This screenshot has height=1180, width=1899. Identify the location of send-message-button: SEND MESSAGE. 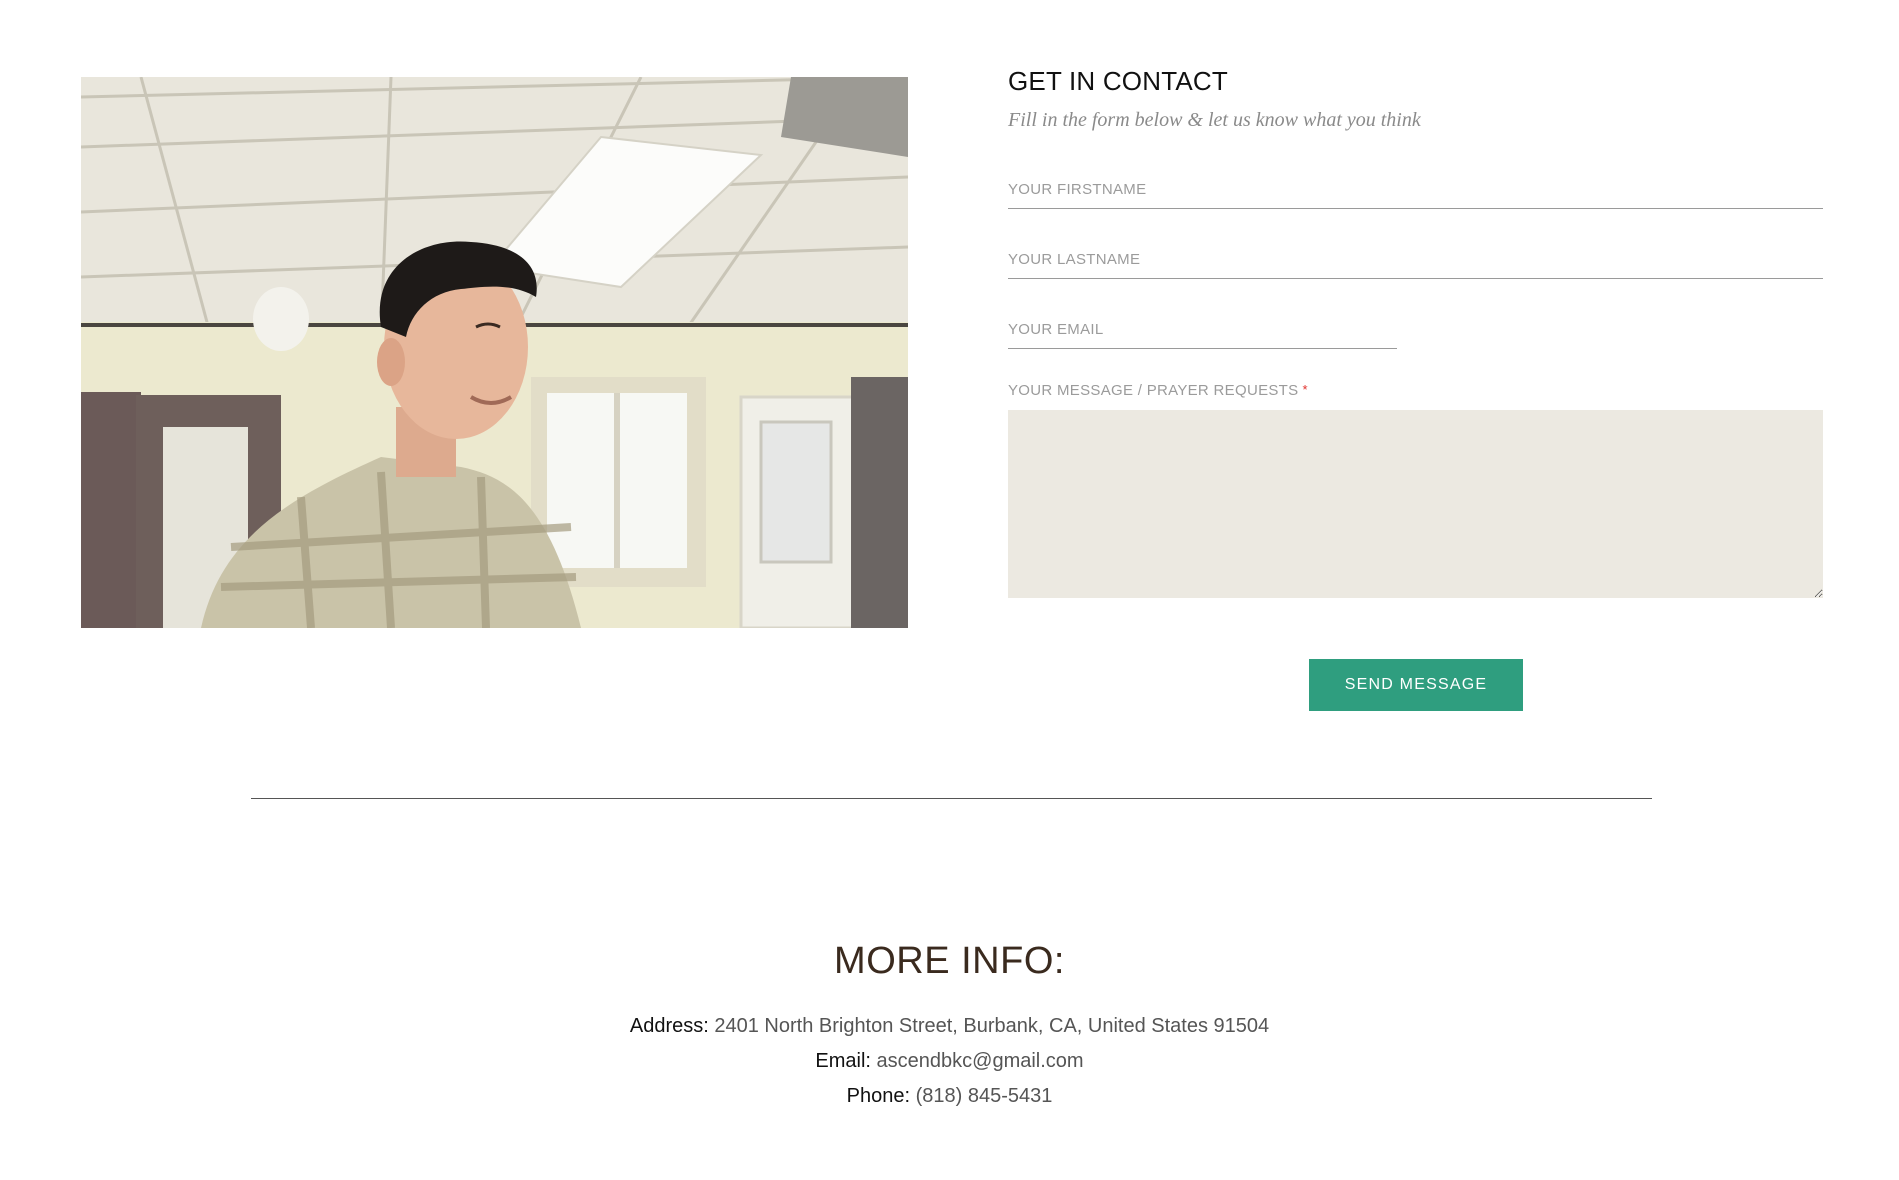
(1416, 685).